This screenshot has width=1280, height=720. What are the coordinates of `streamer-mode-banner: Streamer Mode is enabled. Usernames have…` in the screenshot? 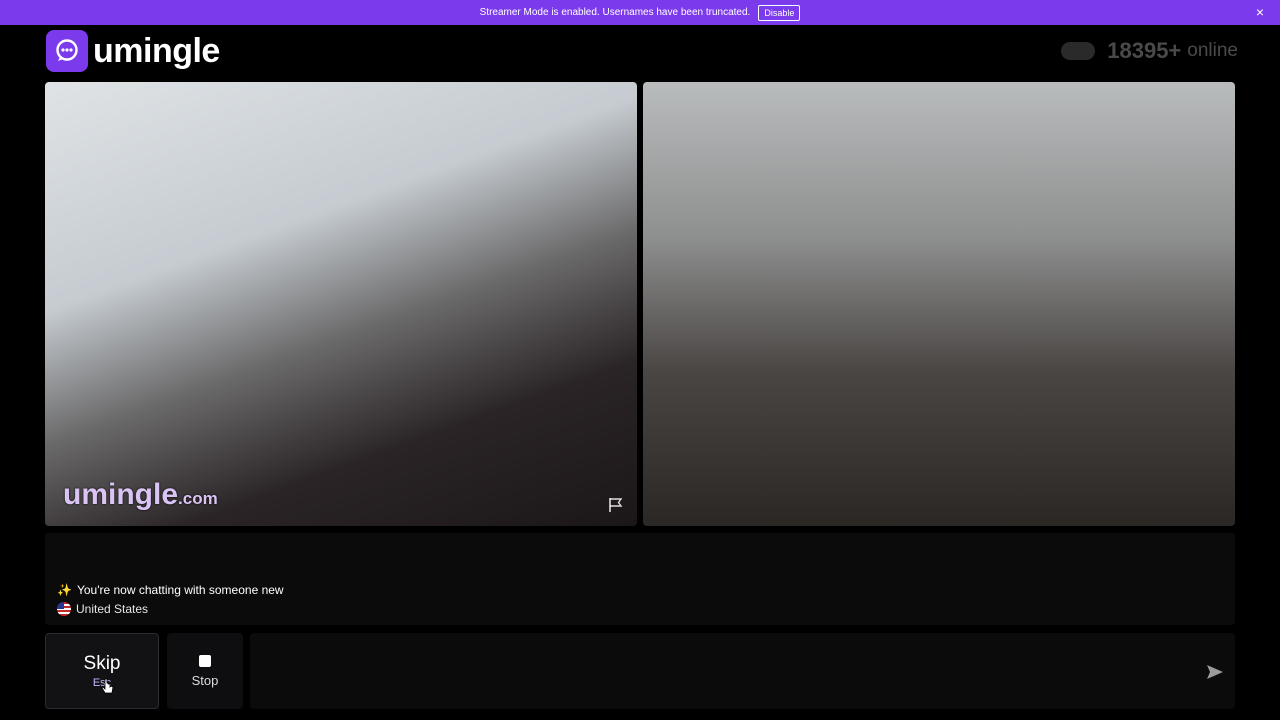 It's located at (640, 12).